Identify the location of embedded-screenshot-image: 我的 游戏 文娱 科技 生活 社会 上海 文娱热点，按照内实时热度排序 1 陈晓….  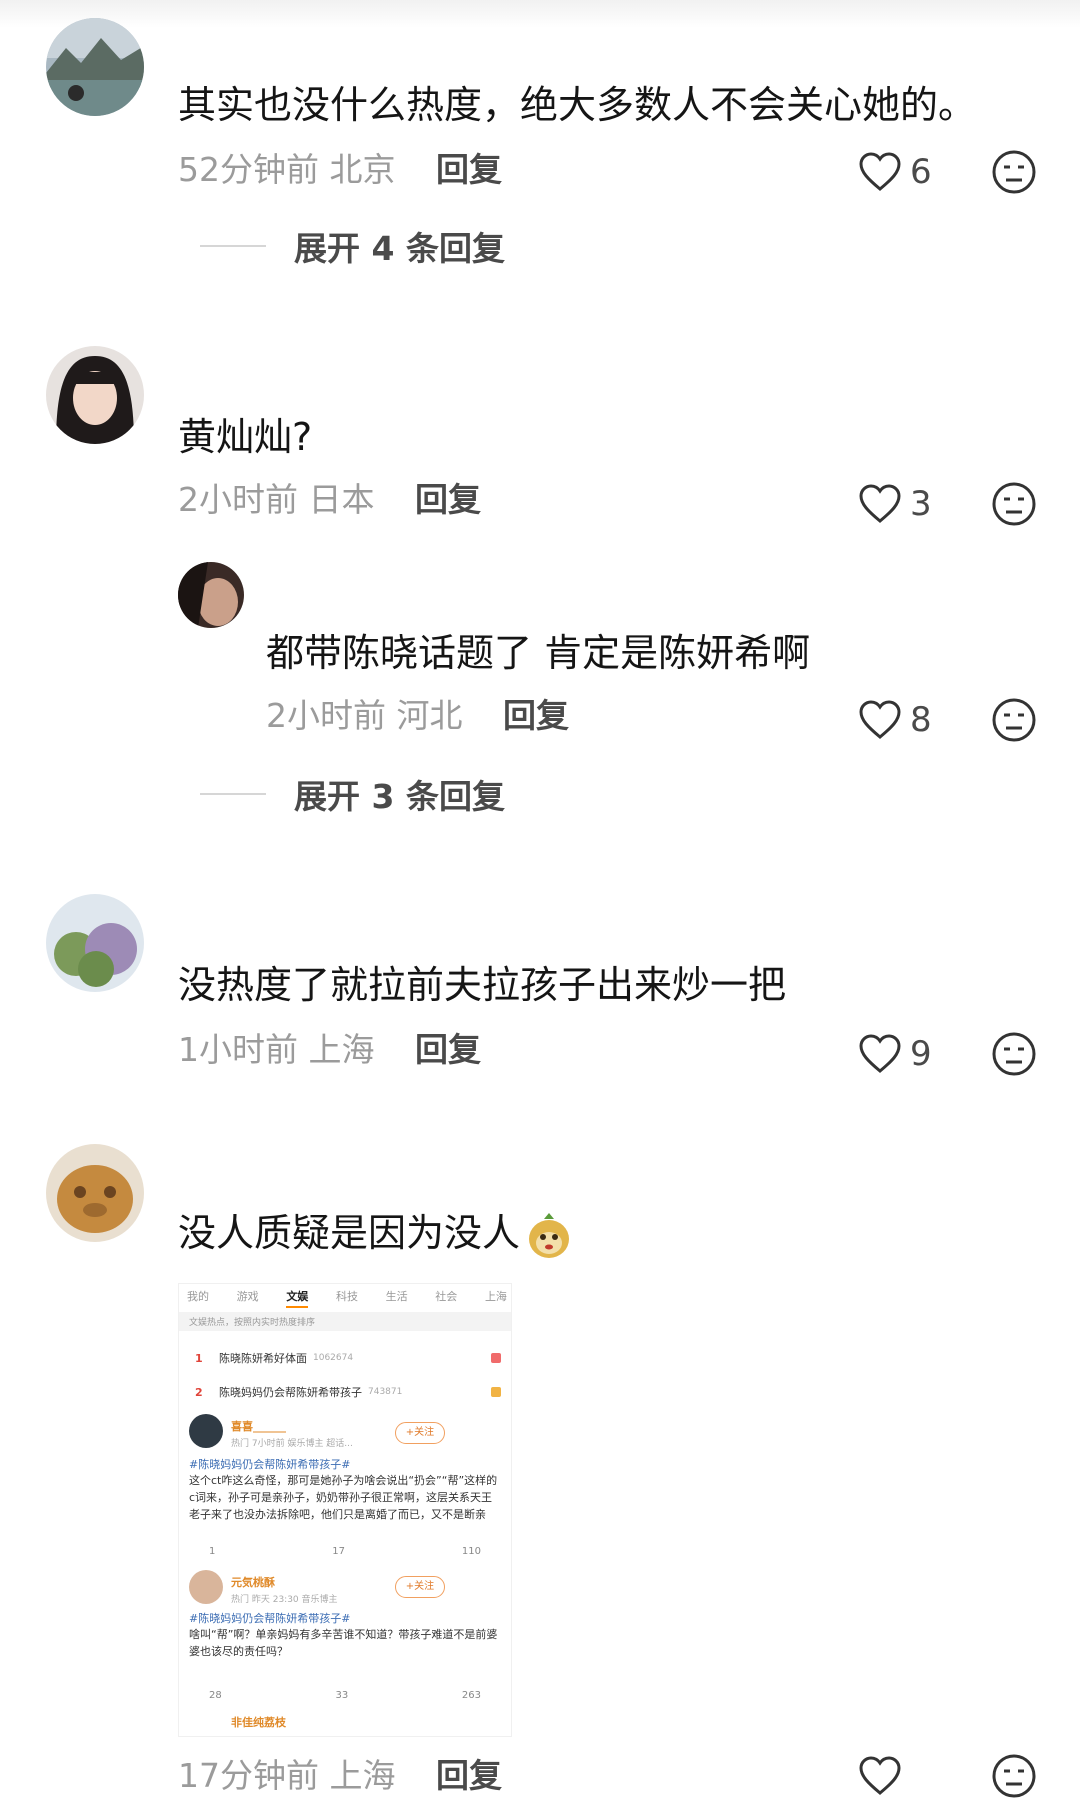
(345, 1510).